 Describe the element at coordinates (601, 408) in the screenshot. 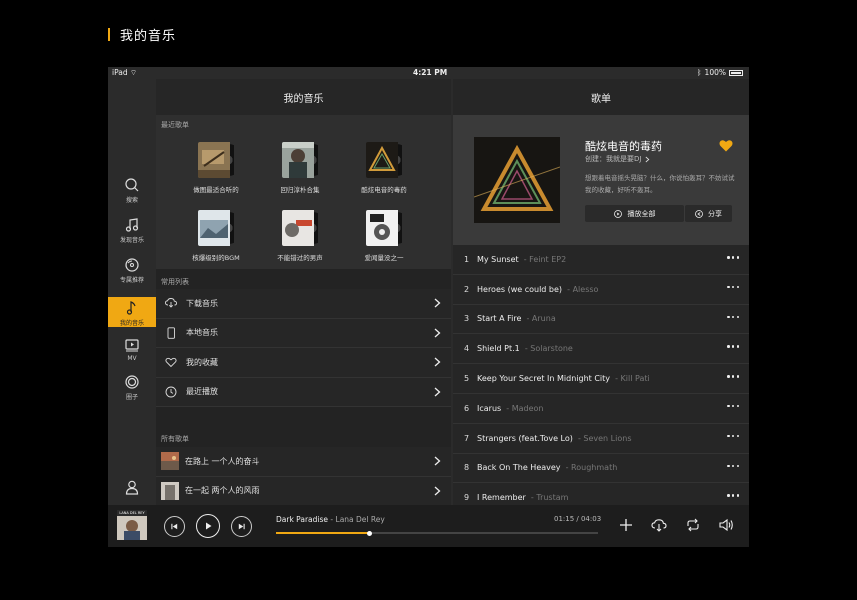

I see `song-row: 6 Icarus - Madeon` at that location.